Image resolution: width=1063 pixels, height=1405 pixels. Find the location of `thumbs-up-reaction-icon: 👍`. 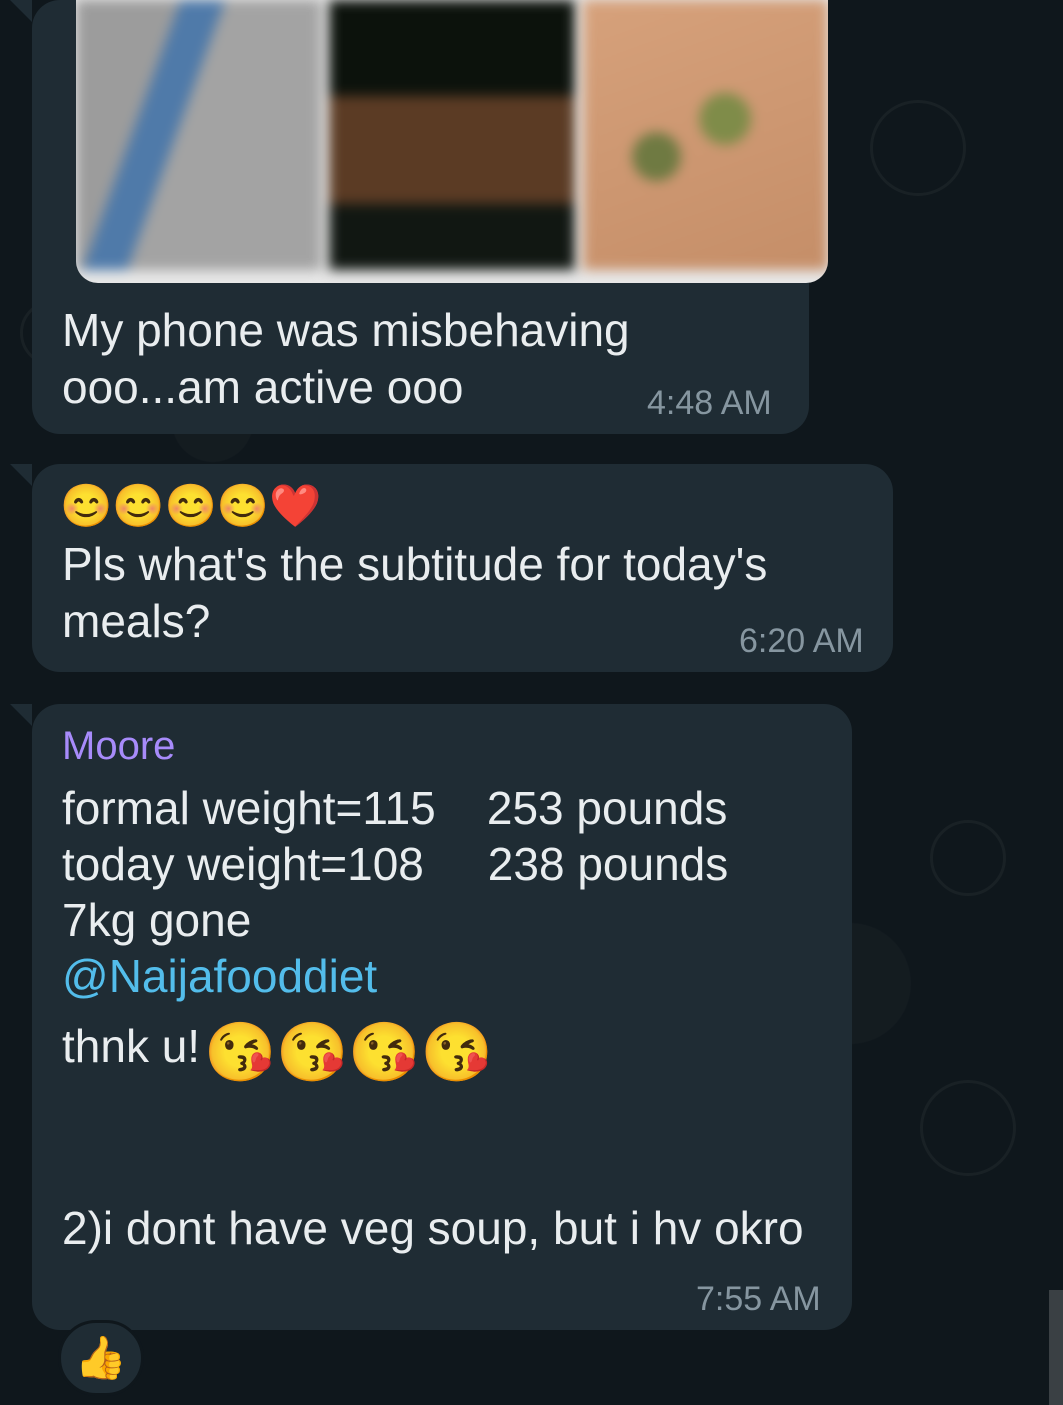

thumbs-up-reaction-icon: 👍 is located at coordinates (101, 1358).